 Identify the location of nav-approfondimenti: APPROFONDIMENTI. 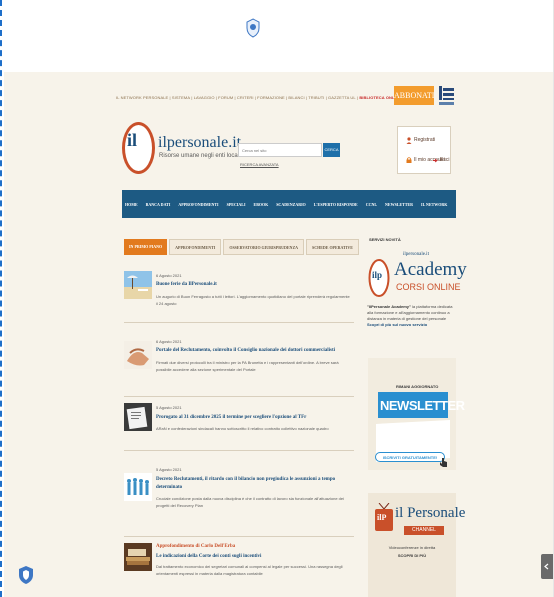
(198, 204).